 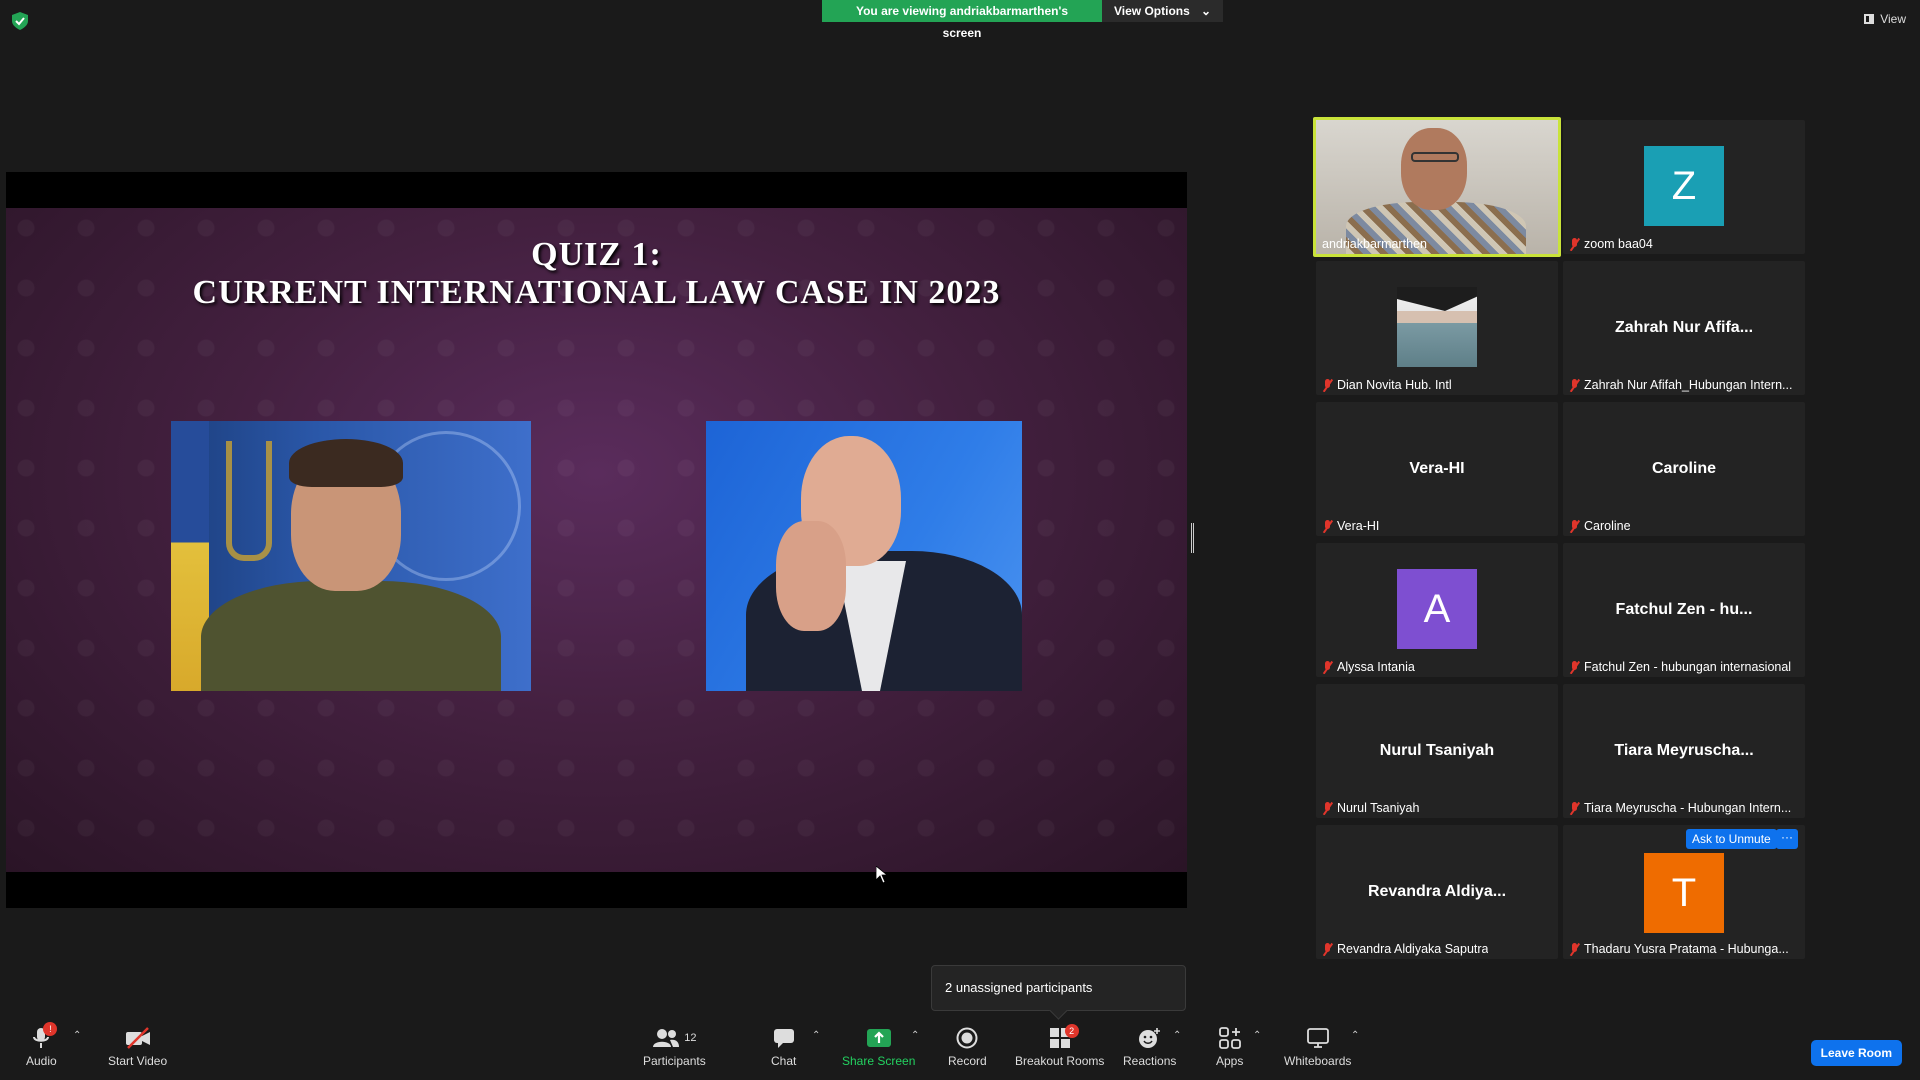 What do you see at coordinates (138, 1061) in the screenshot?
I see `start-video-label: Start Video` at bounding box center [138, 1061].